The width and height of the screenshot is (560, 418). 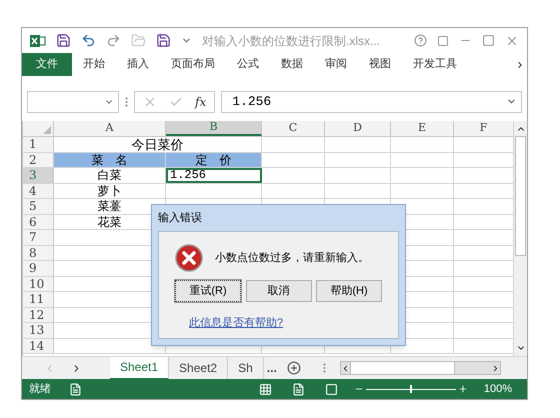 What do you see at coordinates (463, 389) in the screenshot?
I see `zoom-in-icon` at bounding box center [463, 389].